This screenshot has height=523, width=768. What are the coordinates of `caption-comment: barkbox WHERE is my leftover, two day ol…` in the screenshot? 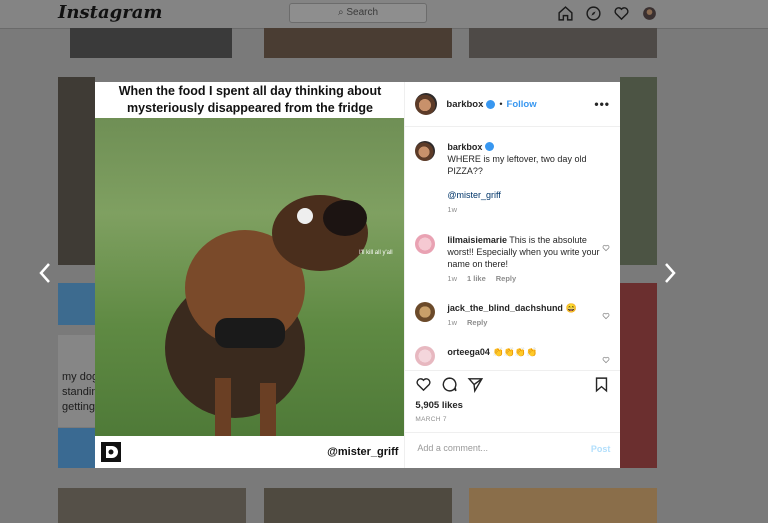 It's located at (512, 177).